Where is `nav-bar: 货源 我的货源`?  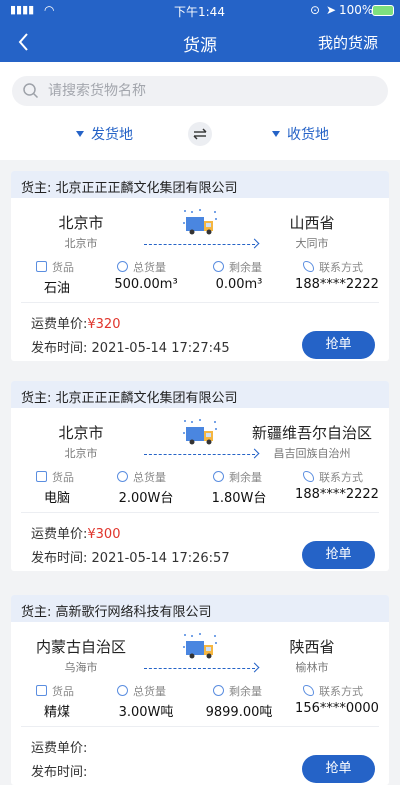 nav-bar: 货源 我的货源 is located at coordinates (200, 42).